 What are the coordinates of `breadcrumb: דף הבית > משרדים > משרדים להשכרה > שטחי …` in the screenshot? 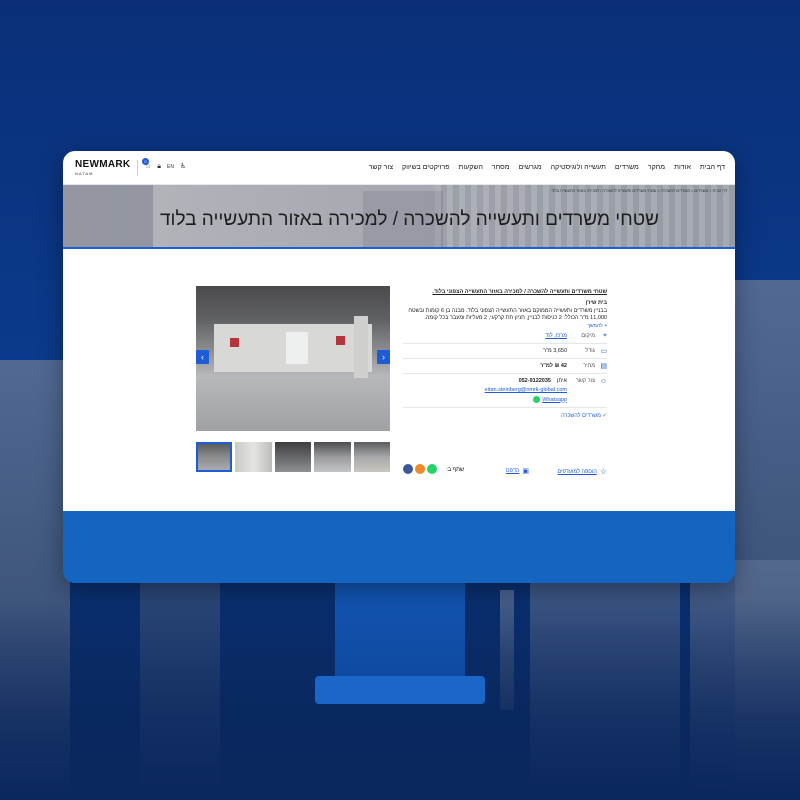 It's located at (639, 190).